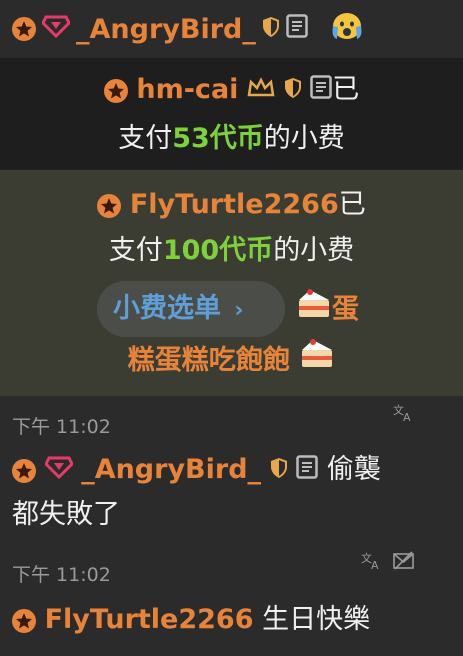 Image resolution: width=463 pixels, height=656 pixels. Describe the element at coordinates (353, 469) in the screenshot. I see `message-text: 偷襲` at that location.